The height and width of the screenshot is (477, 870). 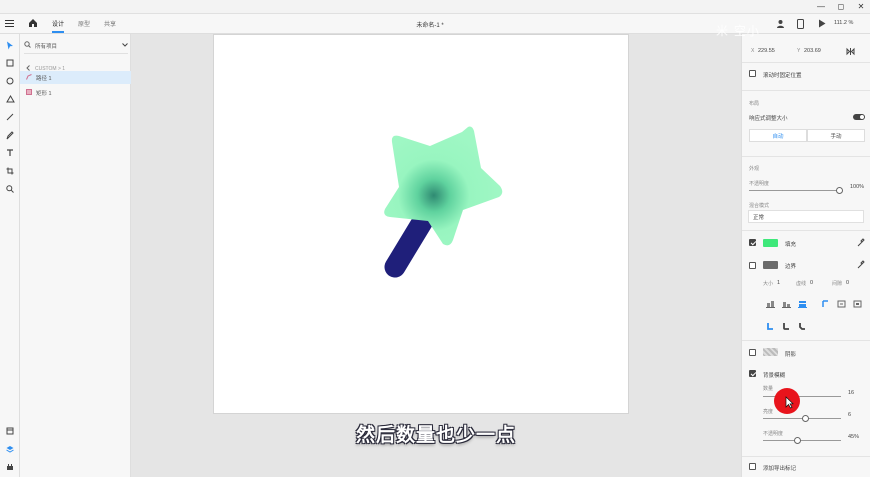 I want to click on layer-item-path: 路径 1, so click(x=75, y=77).